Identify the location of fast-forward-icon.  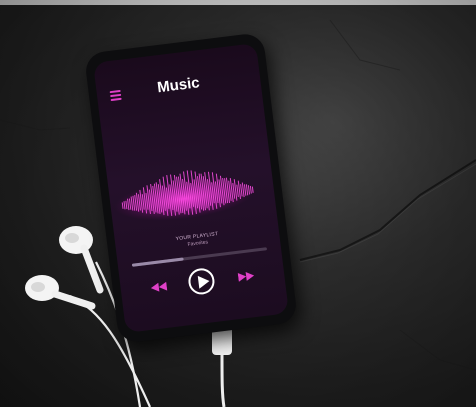
(246, 276).